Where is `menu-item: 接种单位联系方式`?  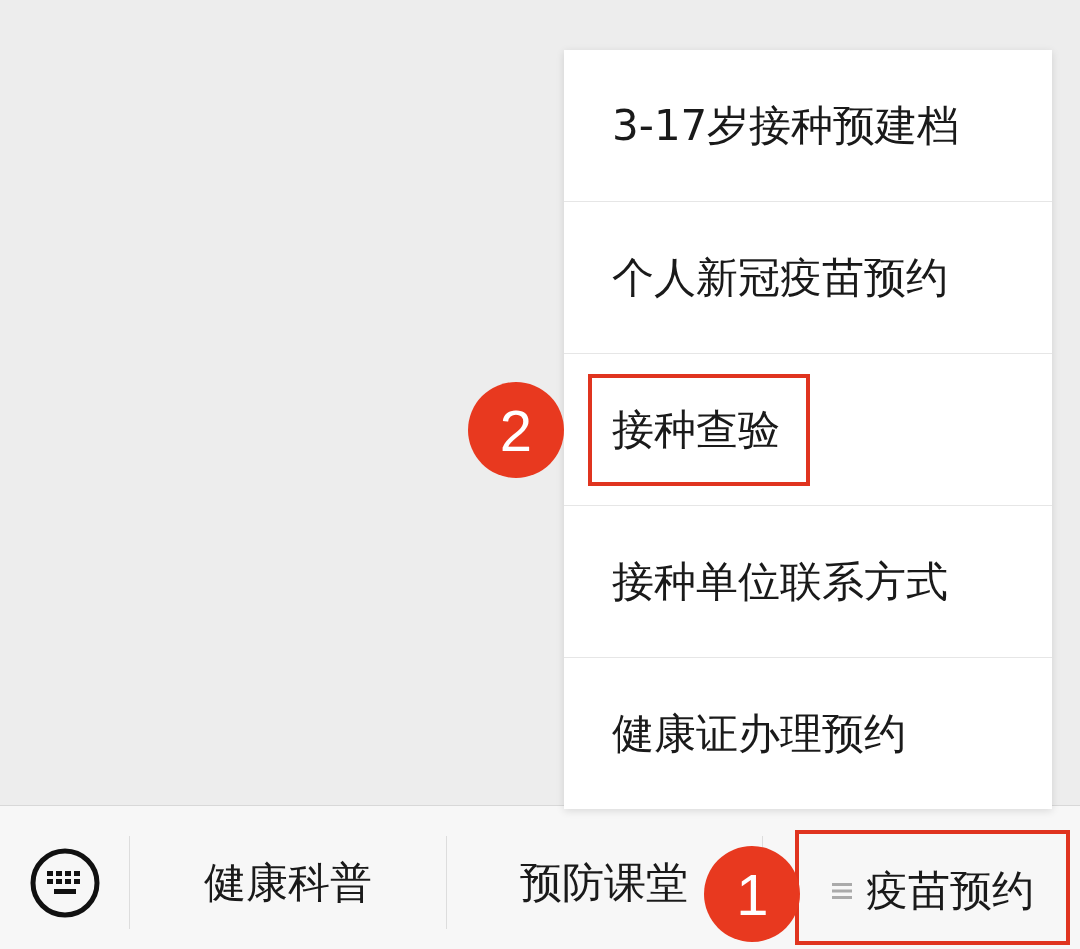 menu-item: 接种单位联系方式 is located at coordinates (783, 581).